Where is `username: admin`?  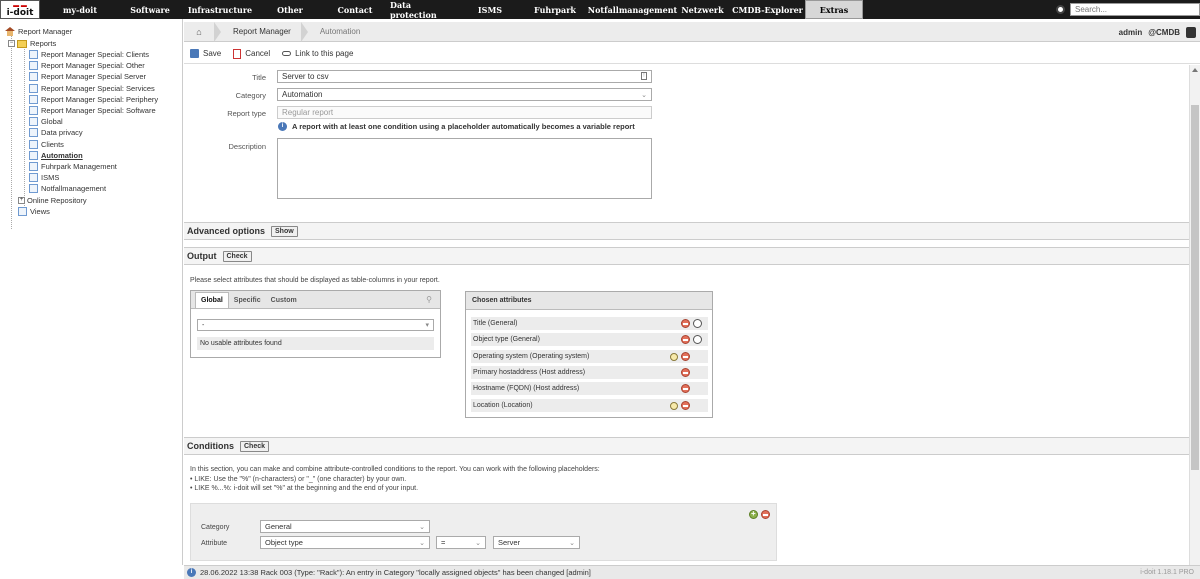 username: admin is located at coordinates (1131, 32).